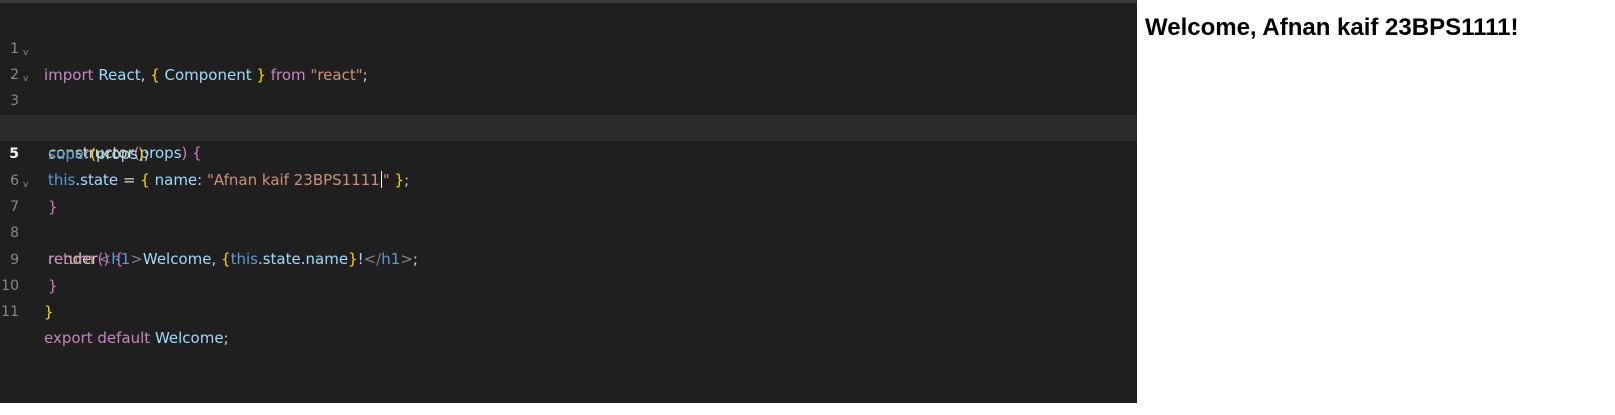 The height and width of the screenshot is (415, 1615). Describe the element at coordinates (568, 258) in the screenshot. I see `code-line: 9 }` at that location.